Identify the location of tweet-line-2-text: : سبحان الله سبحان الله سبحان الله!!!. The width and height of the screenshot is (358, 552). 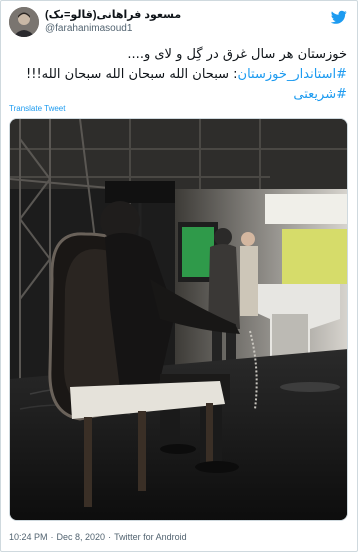
(132, 74).